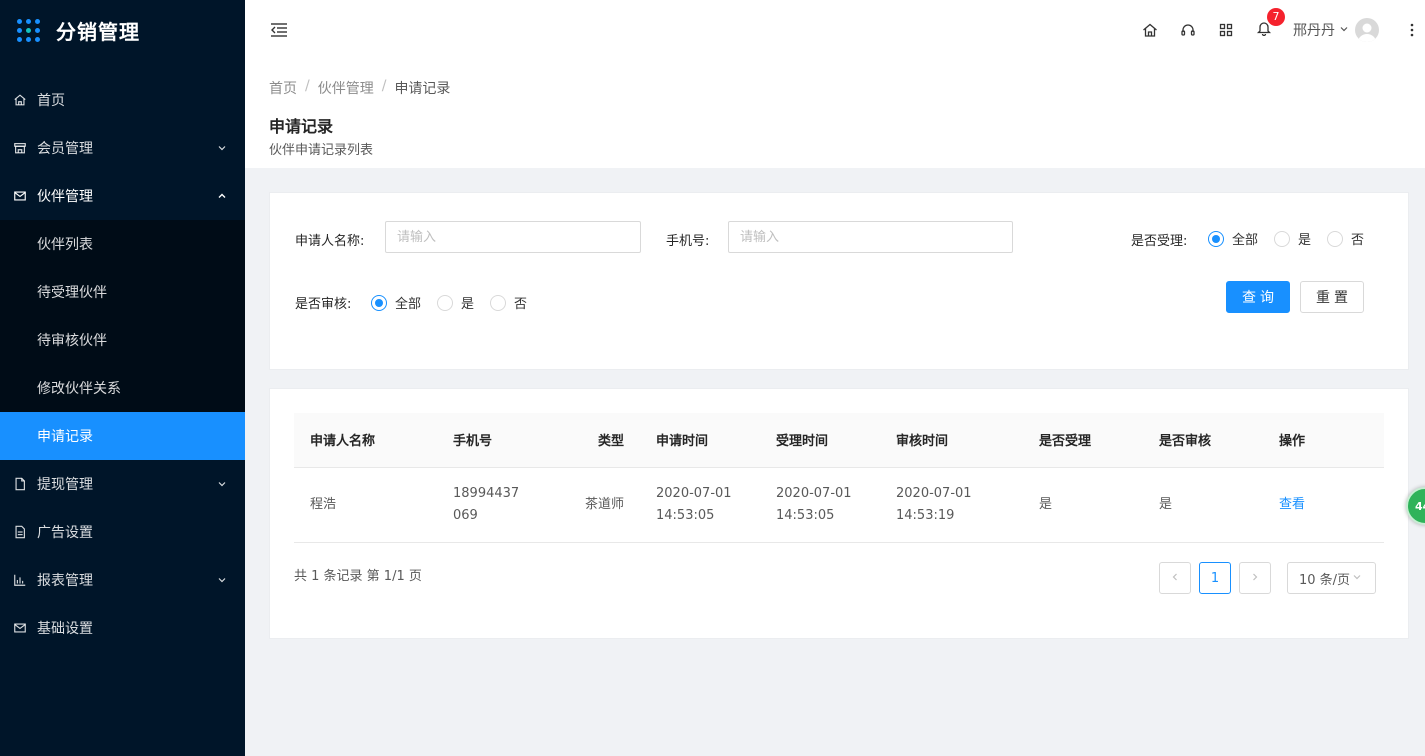 The image size is (1425, 756). Describe the element at coordinates (486, 493) in the screenshot. I see `phone-line: 18994437` at that location.